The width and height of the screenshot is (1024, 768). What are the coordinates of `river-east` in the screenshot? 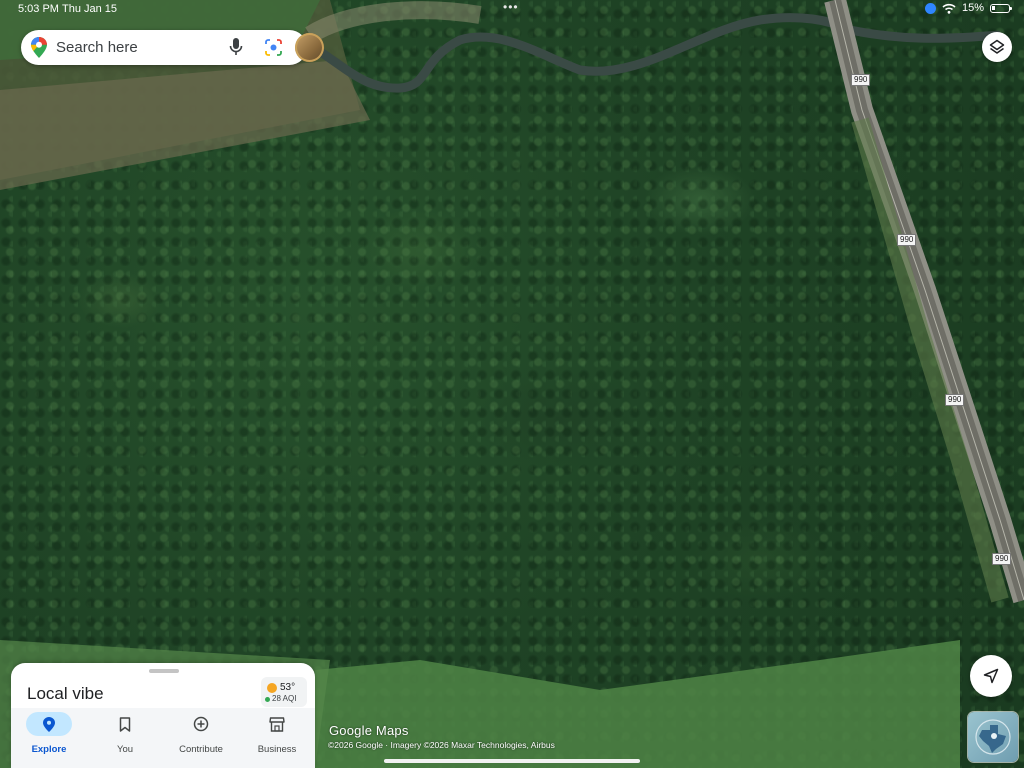 It's located at (925, 34).